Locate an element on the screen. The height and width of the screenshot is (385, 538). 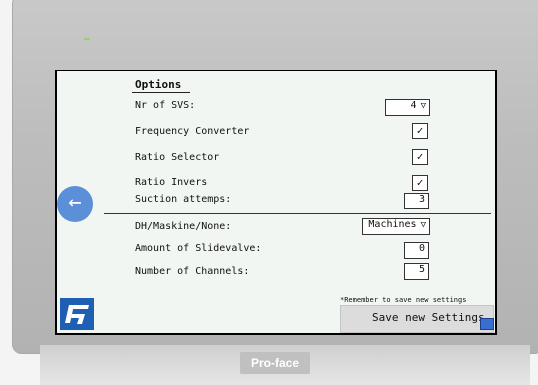
section-divider is located at coordinates (297, 213).